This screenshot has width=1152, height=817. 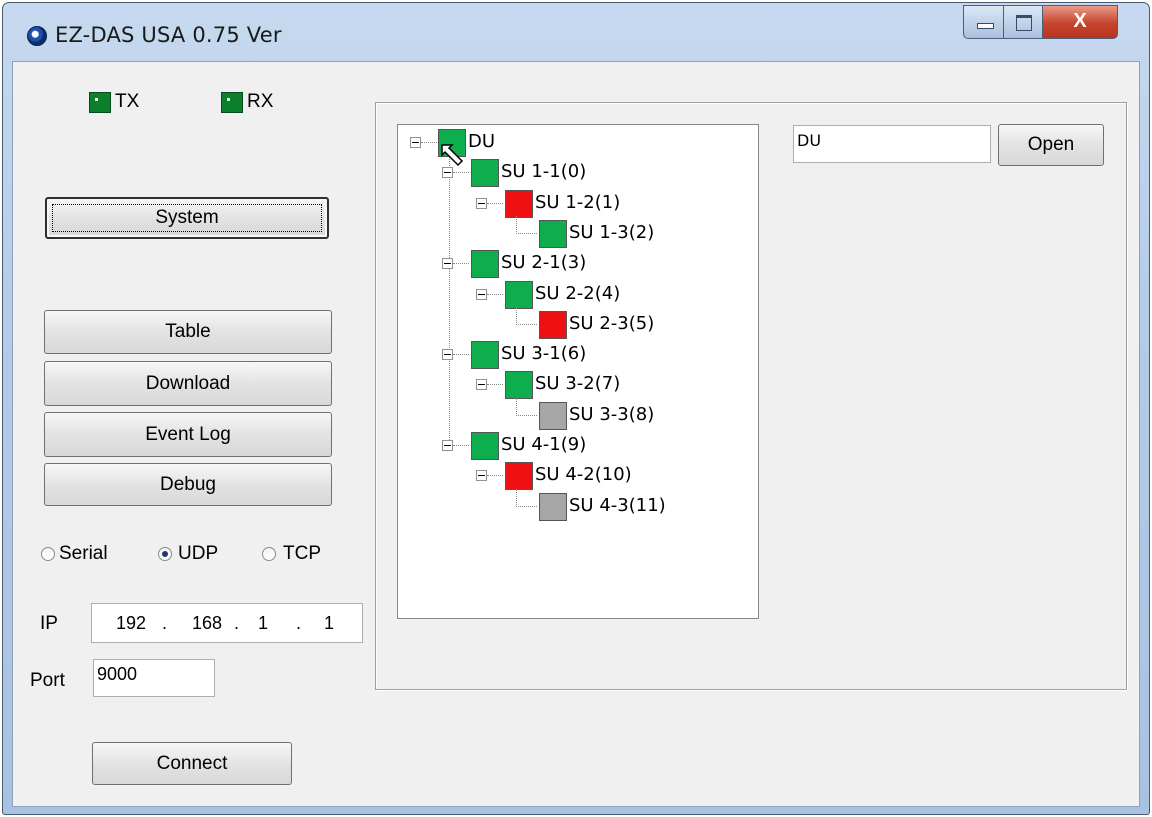 I want to click on tree-node-label: SU 2-3(5), so click(x=611, y=323).